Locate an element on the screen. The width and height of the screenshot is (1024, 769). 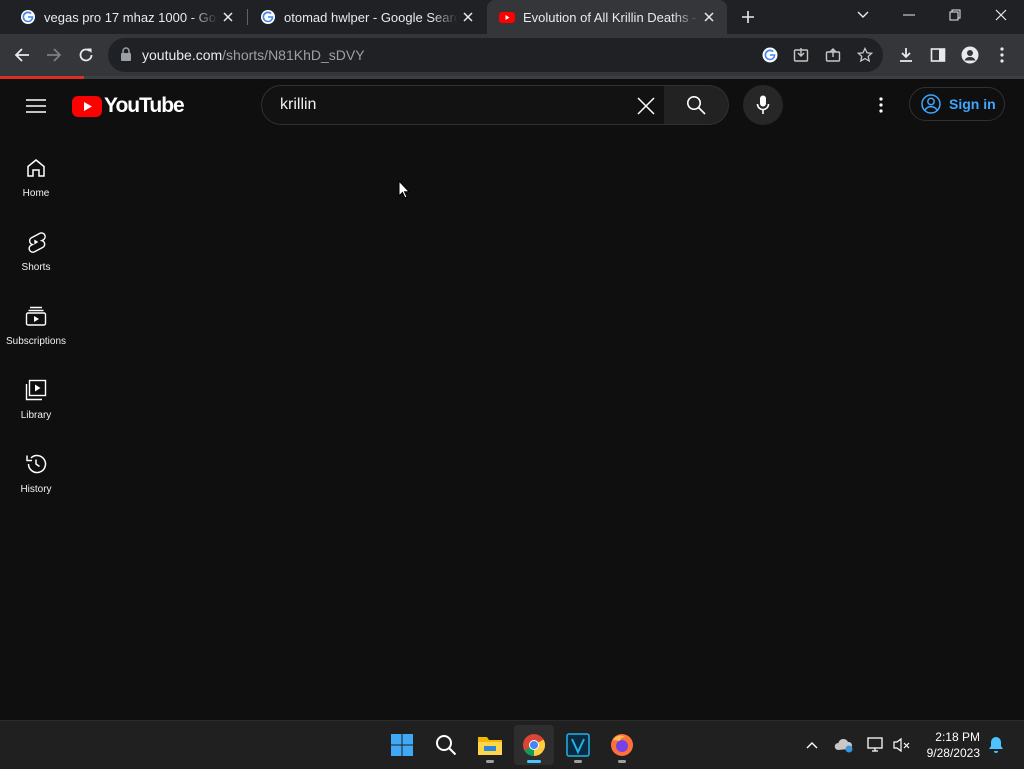
sidebar-item-subscriptions: Subscriptions is located at coordinates (36, 326).